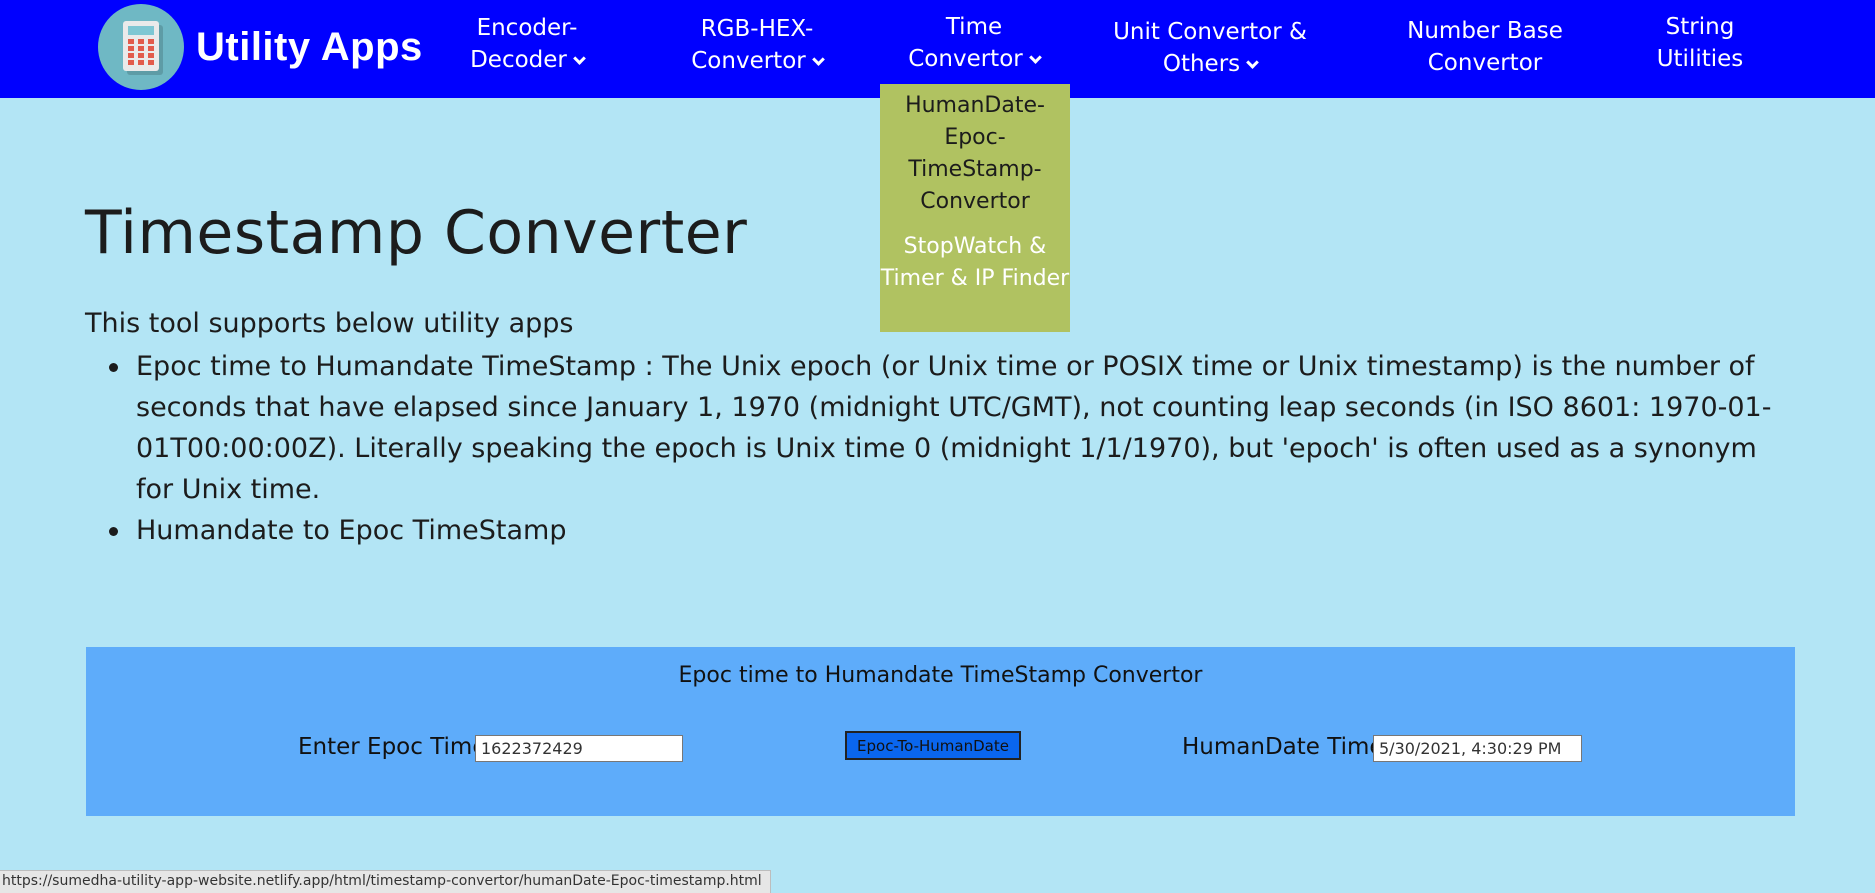 The image size is (1875, 893). Describe the element at coordinates (1485, 47) in the screenshot. I see `nav-number-base-convertor: Number Base Convertor` at that location.